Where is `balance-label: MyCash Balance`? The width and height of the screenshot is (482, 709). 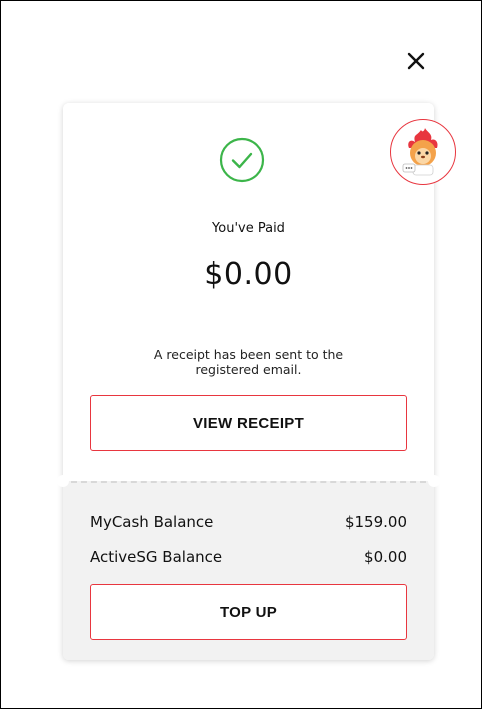 balance-label: MyCash Balance is located at coordinates (152, 522).